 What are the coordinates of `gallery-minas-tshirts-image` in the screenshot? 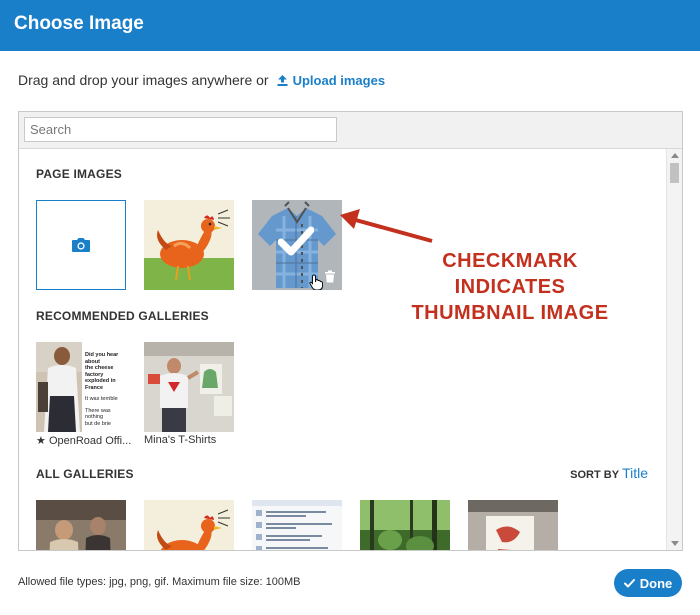 It's located at (189, 387).